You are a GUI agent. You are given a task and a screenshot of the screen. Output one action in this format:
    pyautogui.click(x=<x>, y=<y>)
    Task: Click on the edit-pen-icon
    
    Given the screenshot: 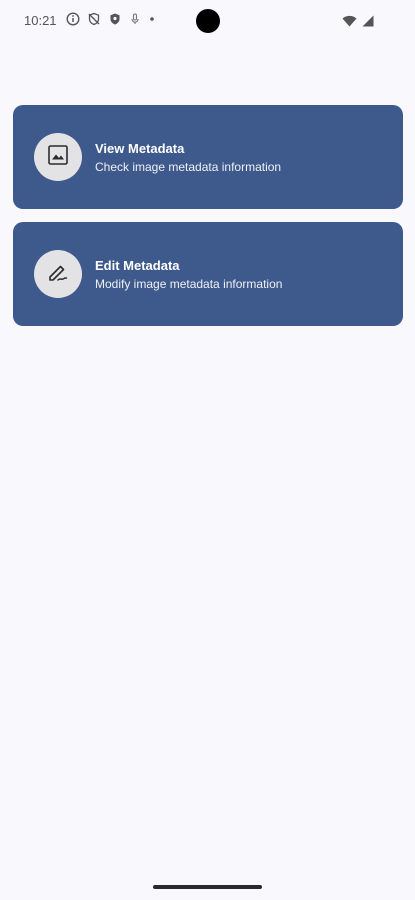 What is the action you would take?
    pyautogui.click(x=58, y=274)
    